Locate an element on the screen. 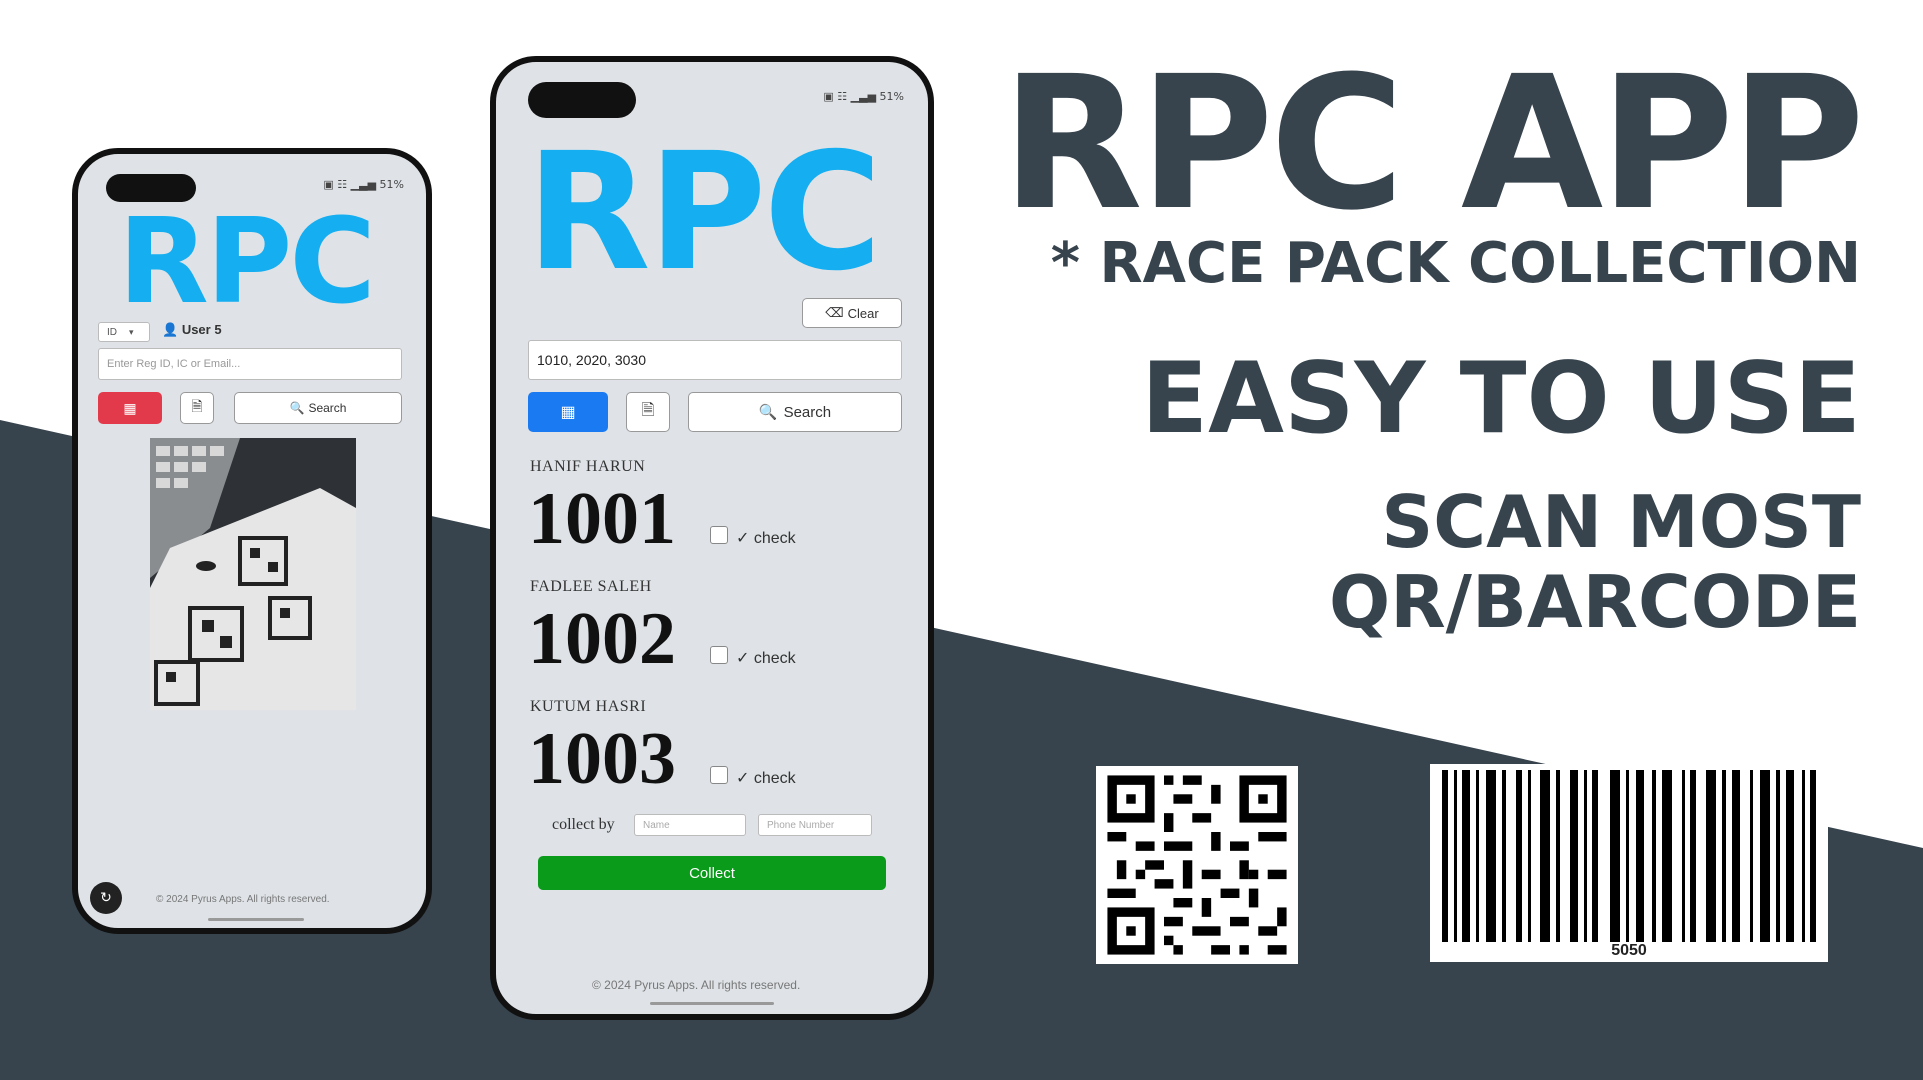 Image resolution: width=1923 pixels, height=1080 pixels. chevron-down-icon: ▾ is located at coordinates (131, 331).